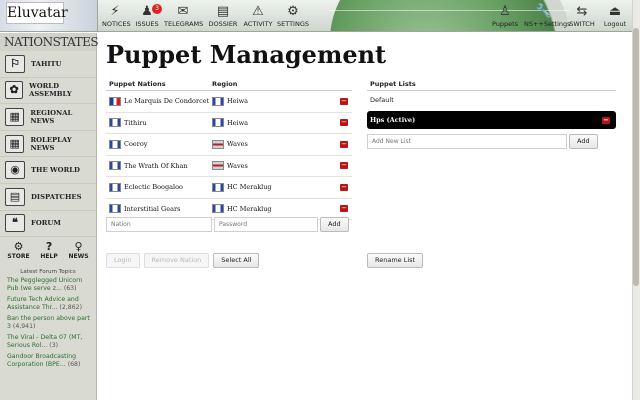 Image resolution: width=640 pixels, height=400 pixels. I want to click on sidebar-item-the-world: ◉ THE WORLD, so click(48, 170).